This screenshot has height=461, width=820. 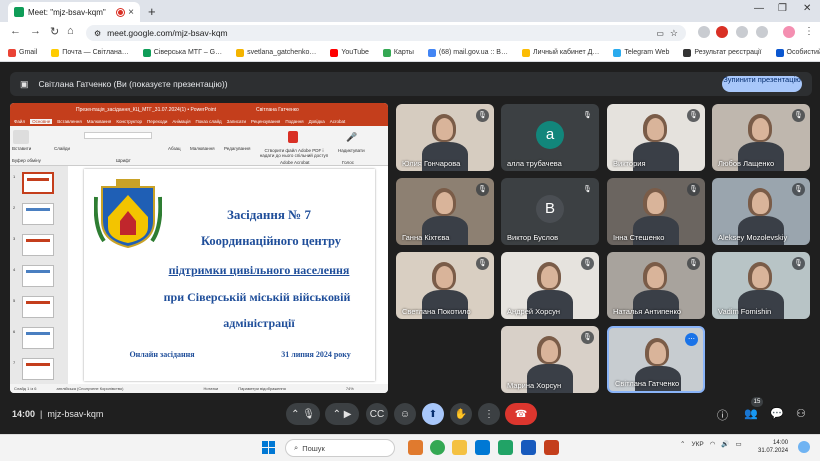 I want to click on bookmark-item: YouTube, so click(x=349, y=52).